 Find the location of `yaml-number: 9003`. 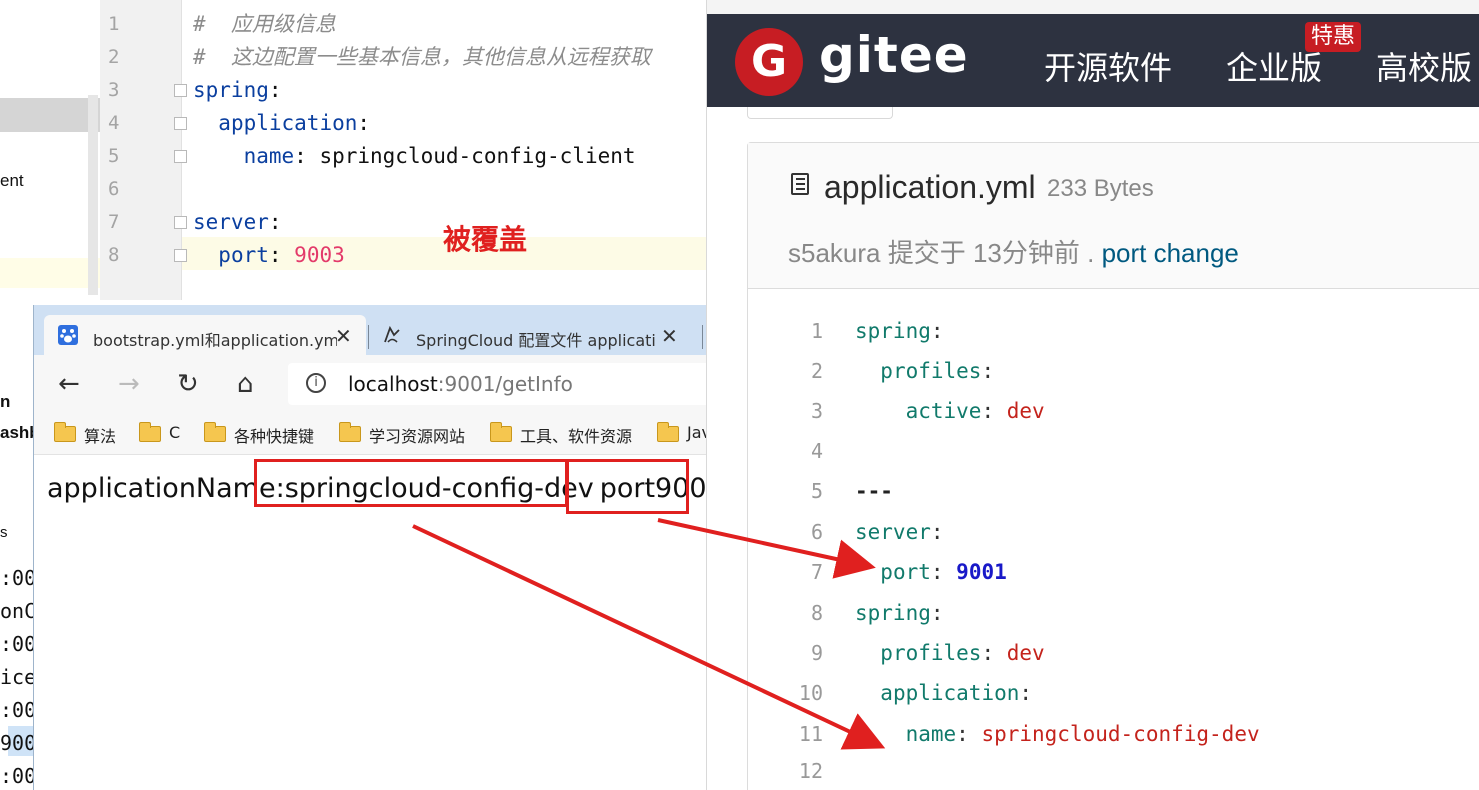

yaml-number: 9003 is located at coordinates (319, 255).